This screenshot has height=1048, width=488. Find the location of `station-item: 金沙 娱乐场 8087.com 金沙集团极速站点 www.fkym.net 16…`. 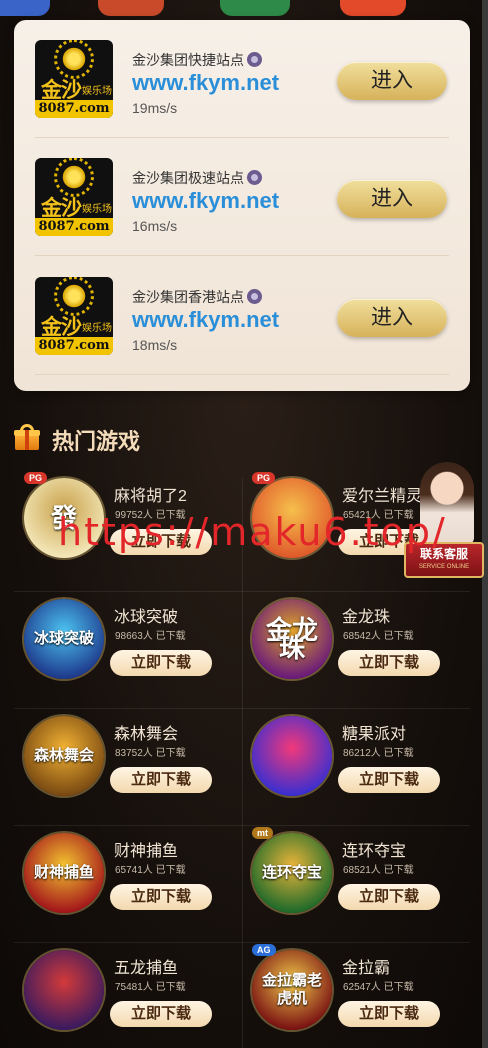

station-item: 金沙 娱乐场 8087.com 金沙集团极速站点 www.fkym.net 16… is located at coordinates (242, 197).